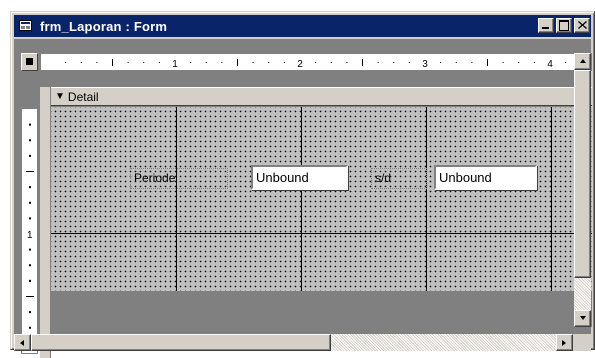 The image size is (595, 358). I want to click on arrow-down-icon: ▼, so click(60, 96).